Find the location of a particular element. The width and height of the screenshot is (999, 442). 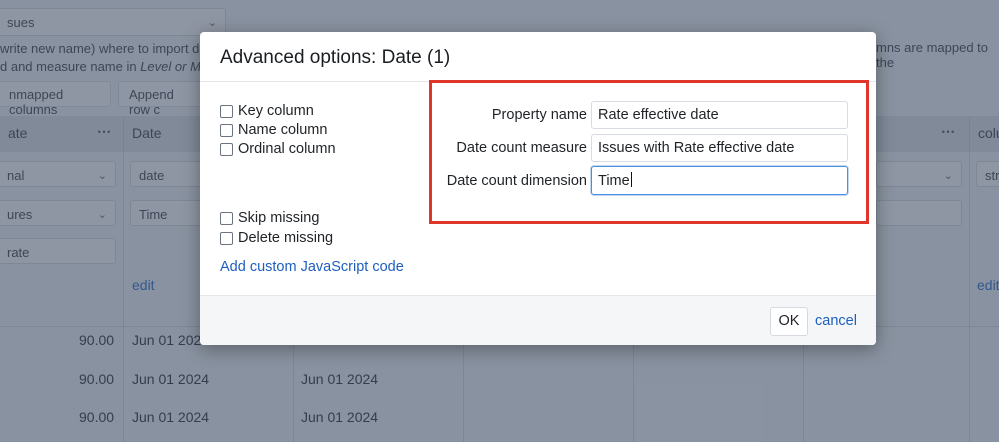

add-custom-js-link: Add custom JavaScript code is located at coordinates (312, 267).